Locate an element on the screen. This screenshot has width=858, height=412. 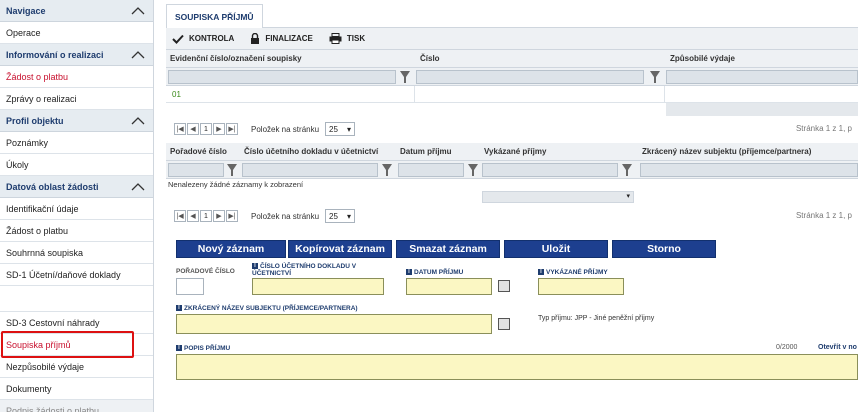
col-cislo: Číslo is located at coordinates (430, 58).